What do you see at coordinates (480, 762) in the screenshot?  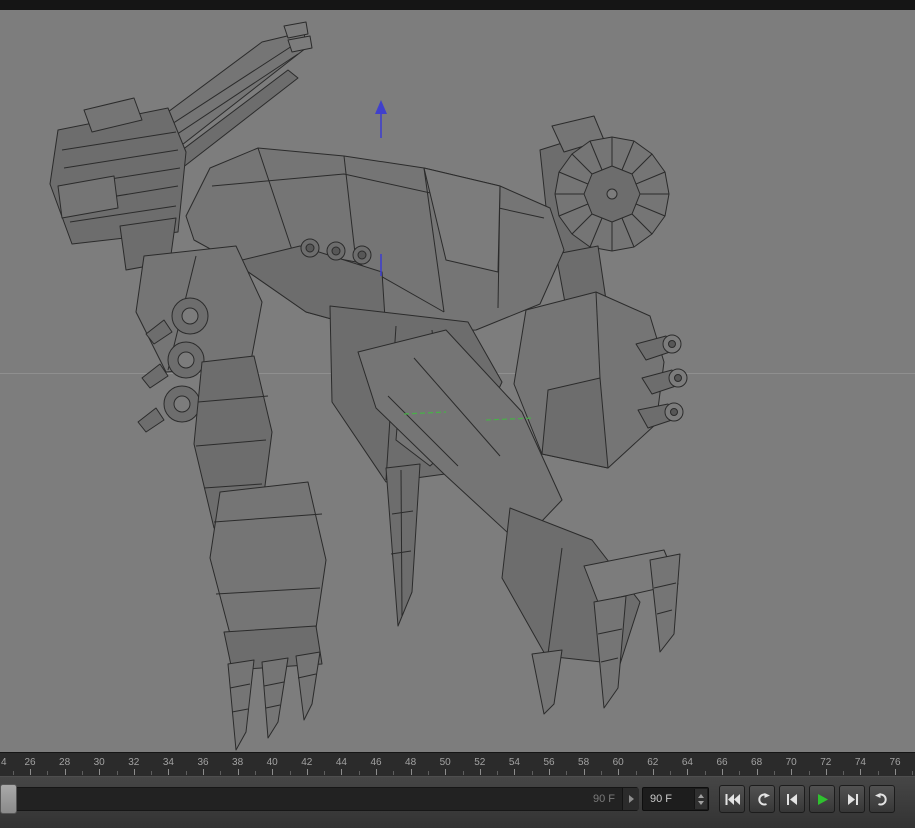 I see `frame-label: 52` at bounding box center [480, 762].